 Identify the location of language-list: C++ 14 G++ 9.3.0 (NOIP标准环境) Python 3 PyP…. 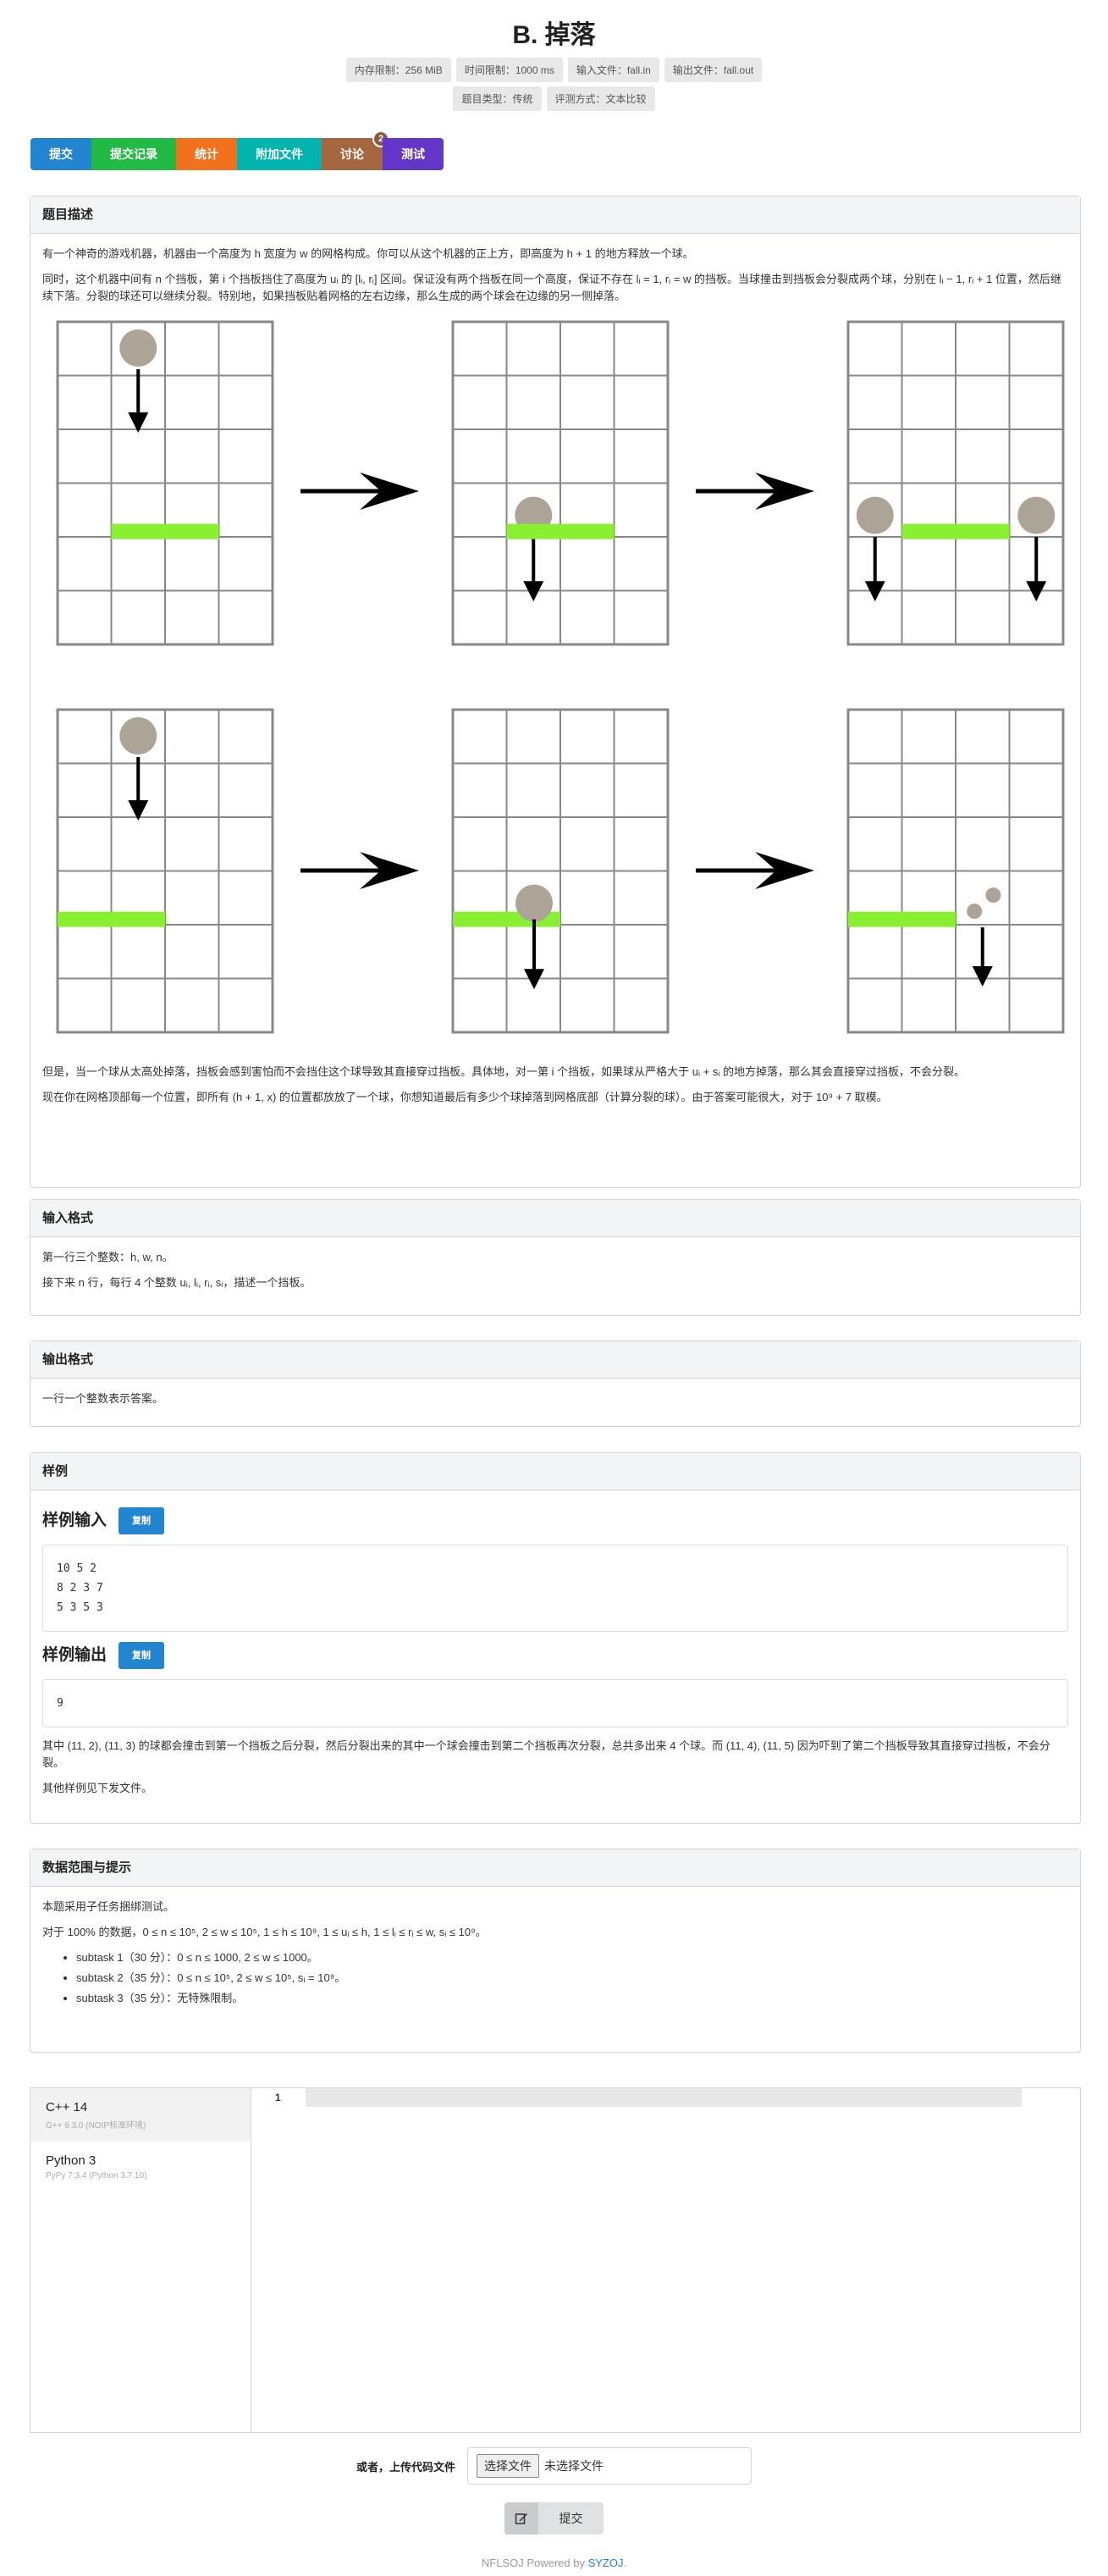
(140, 2260).